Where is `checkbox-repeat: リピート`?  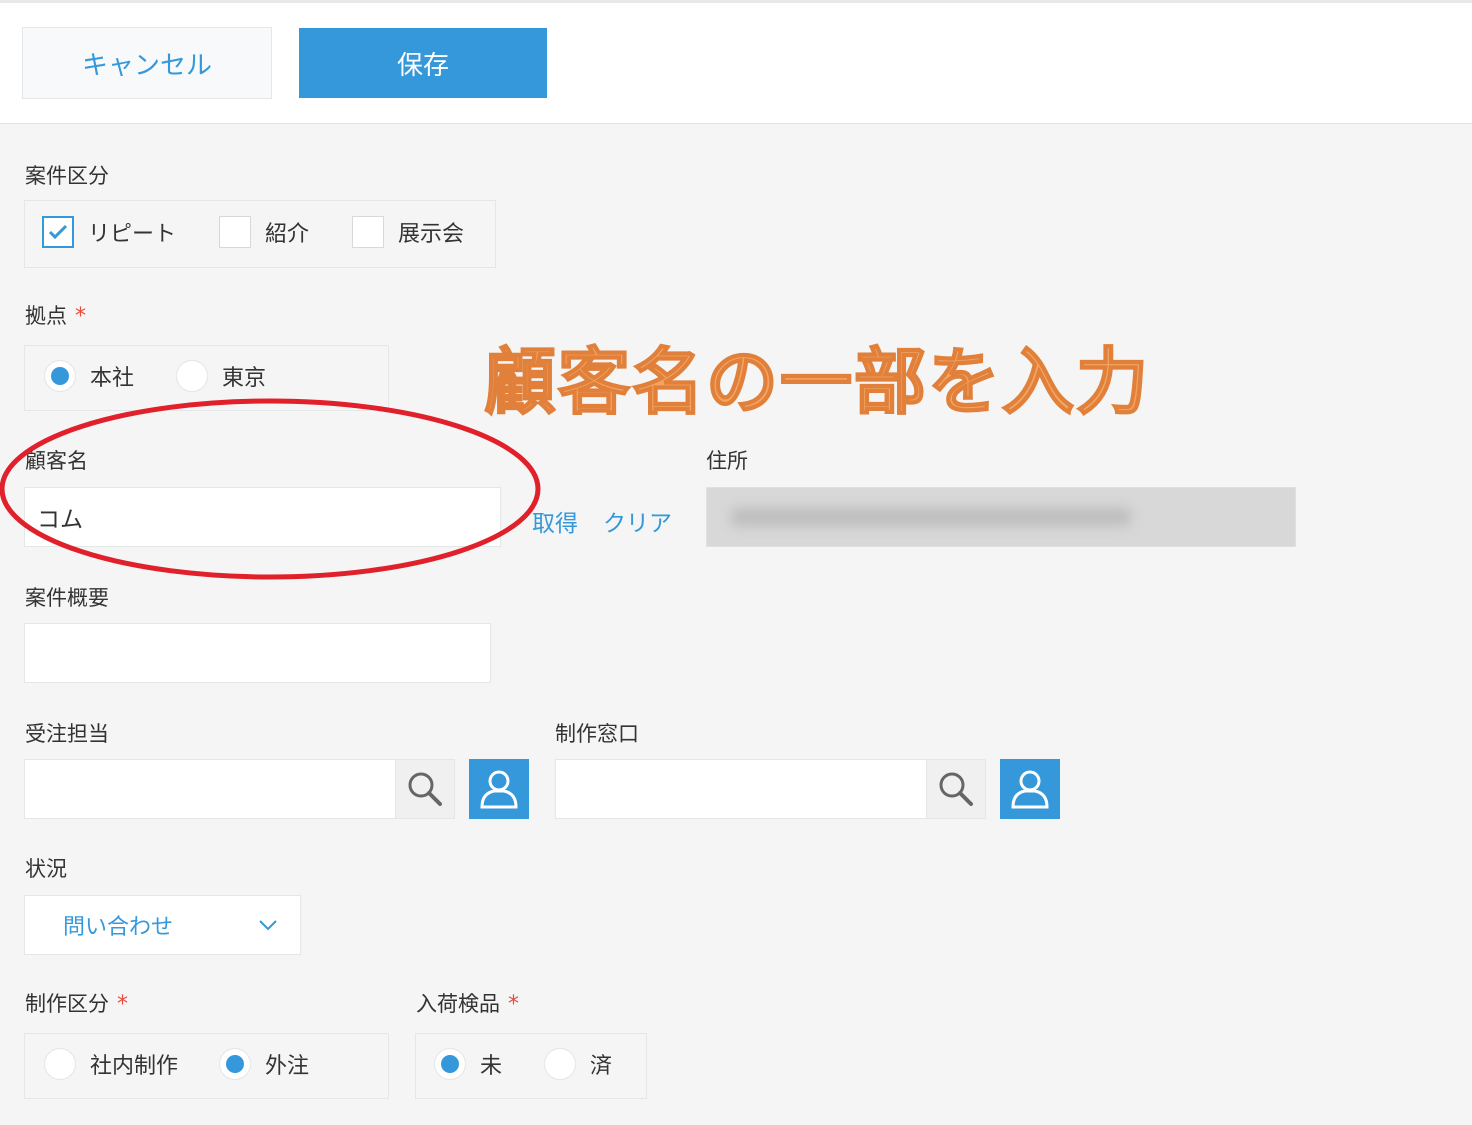
checkbox-repeat: リピート is located at coordinates (109, 232).